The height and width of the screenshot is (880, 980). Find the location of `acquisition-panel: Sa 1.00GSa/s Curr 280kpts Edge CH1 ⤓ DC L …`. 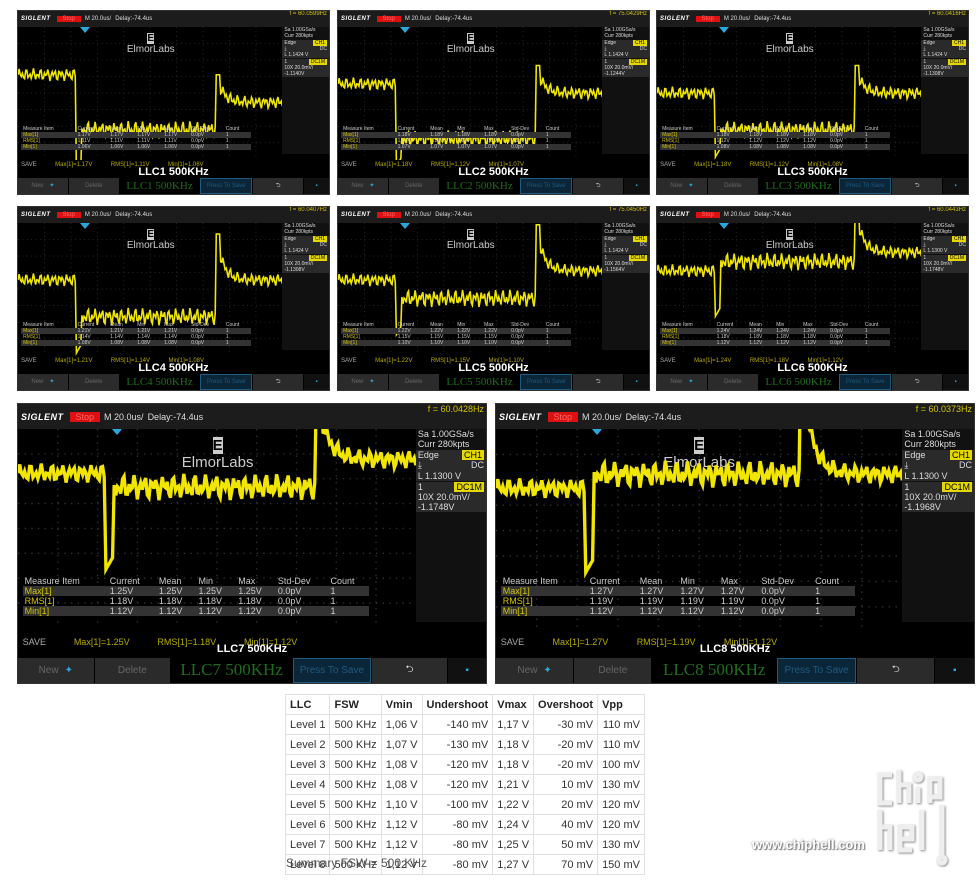

acquisition-panel: Sa 1.00GSa/s Curr 280kpts Edge CH1 ⤓ DC L … is located at coordinates (625, 90).